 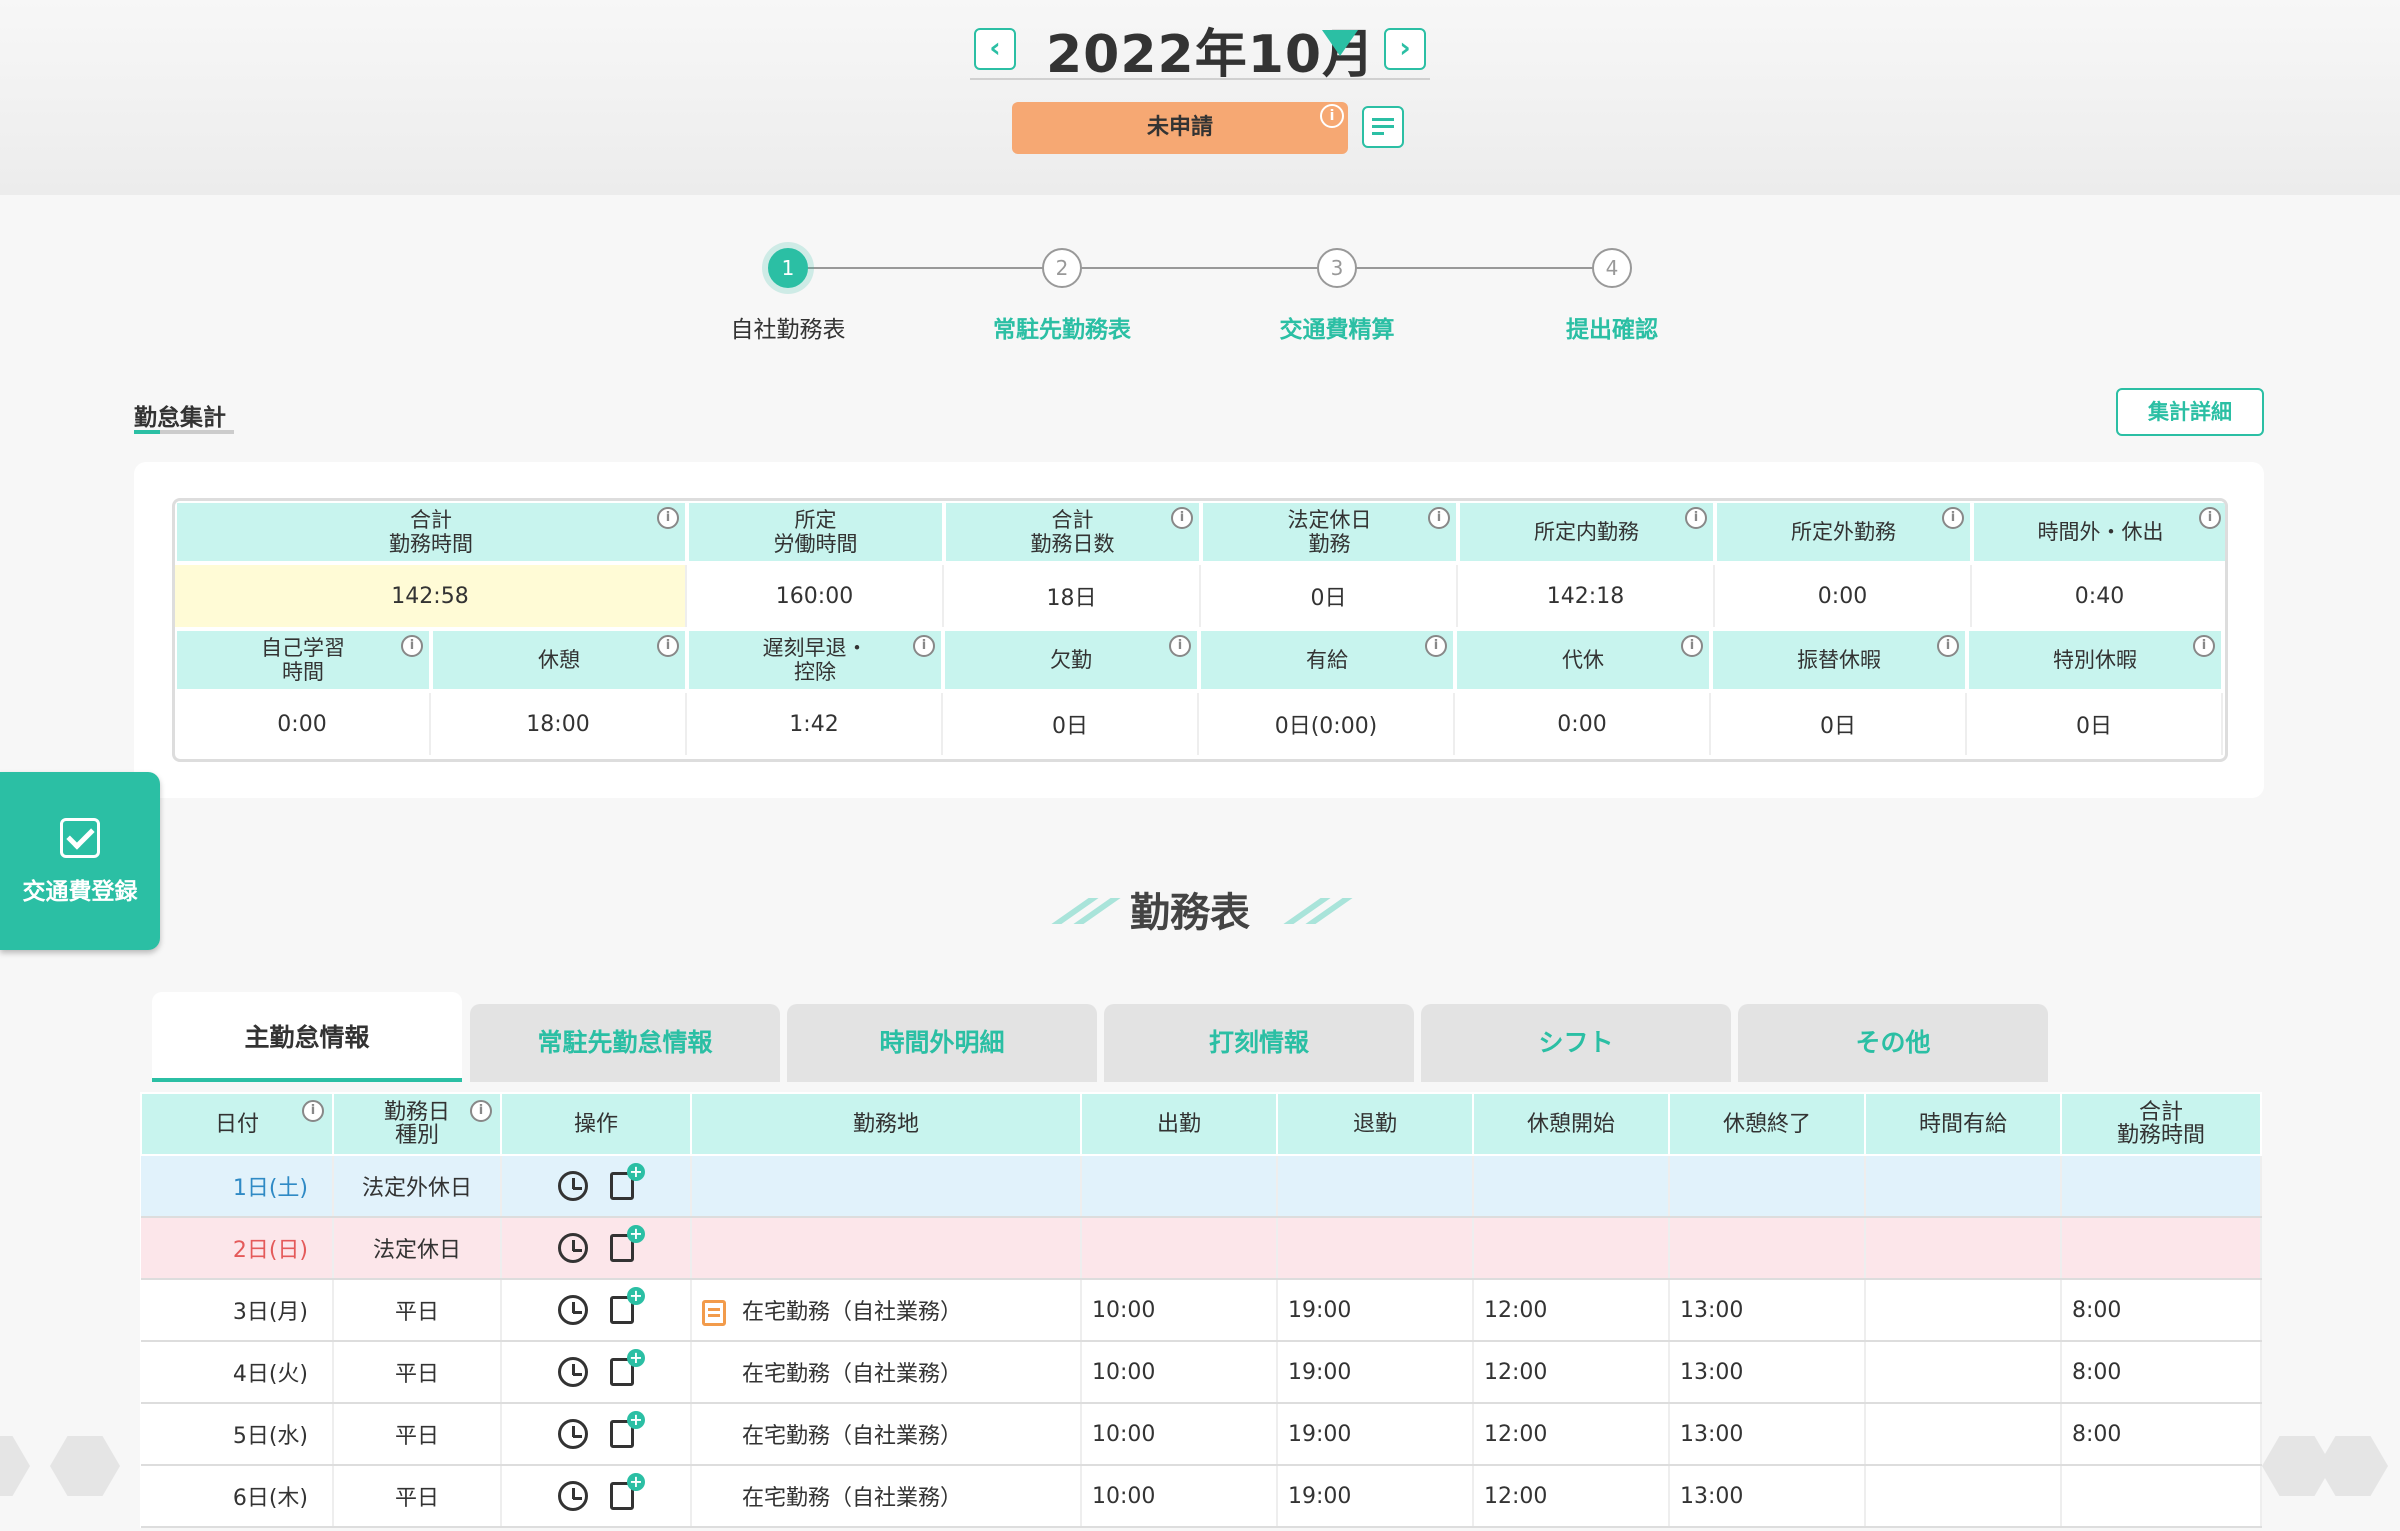 I want to click on summary-header-cell: 振替休暇 i, so click(x=1839, y=660).